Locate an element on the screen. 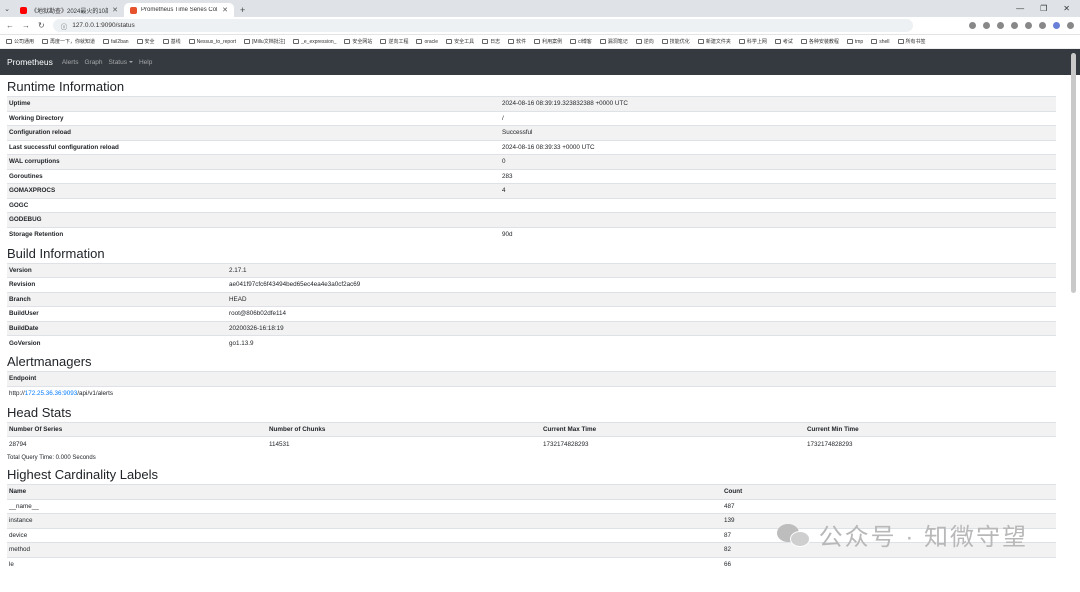  bookmark-item: 安全网站 is located at coordinates (358, 41).